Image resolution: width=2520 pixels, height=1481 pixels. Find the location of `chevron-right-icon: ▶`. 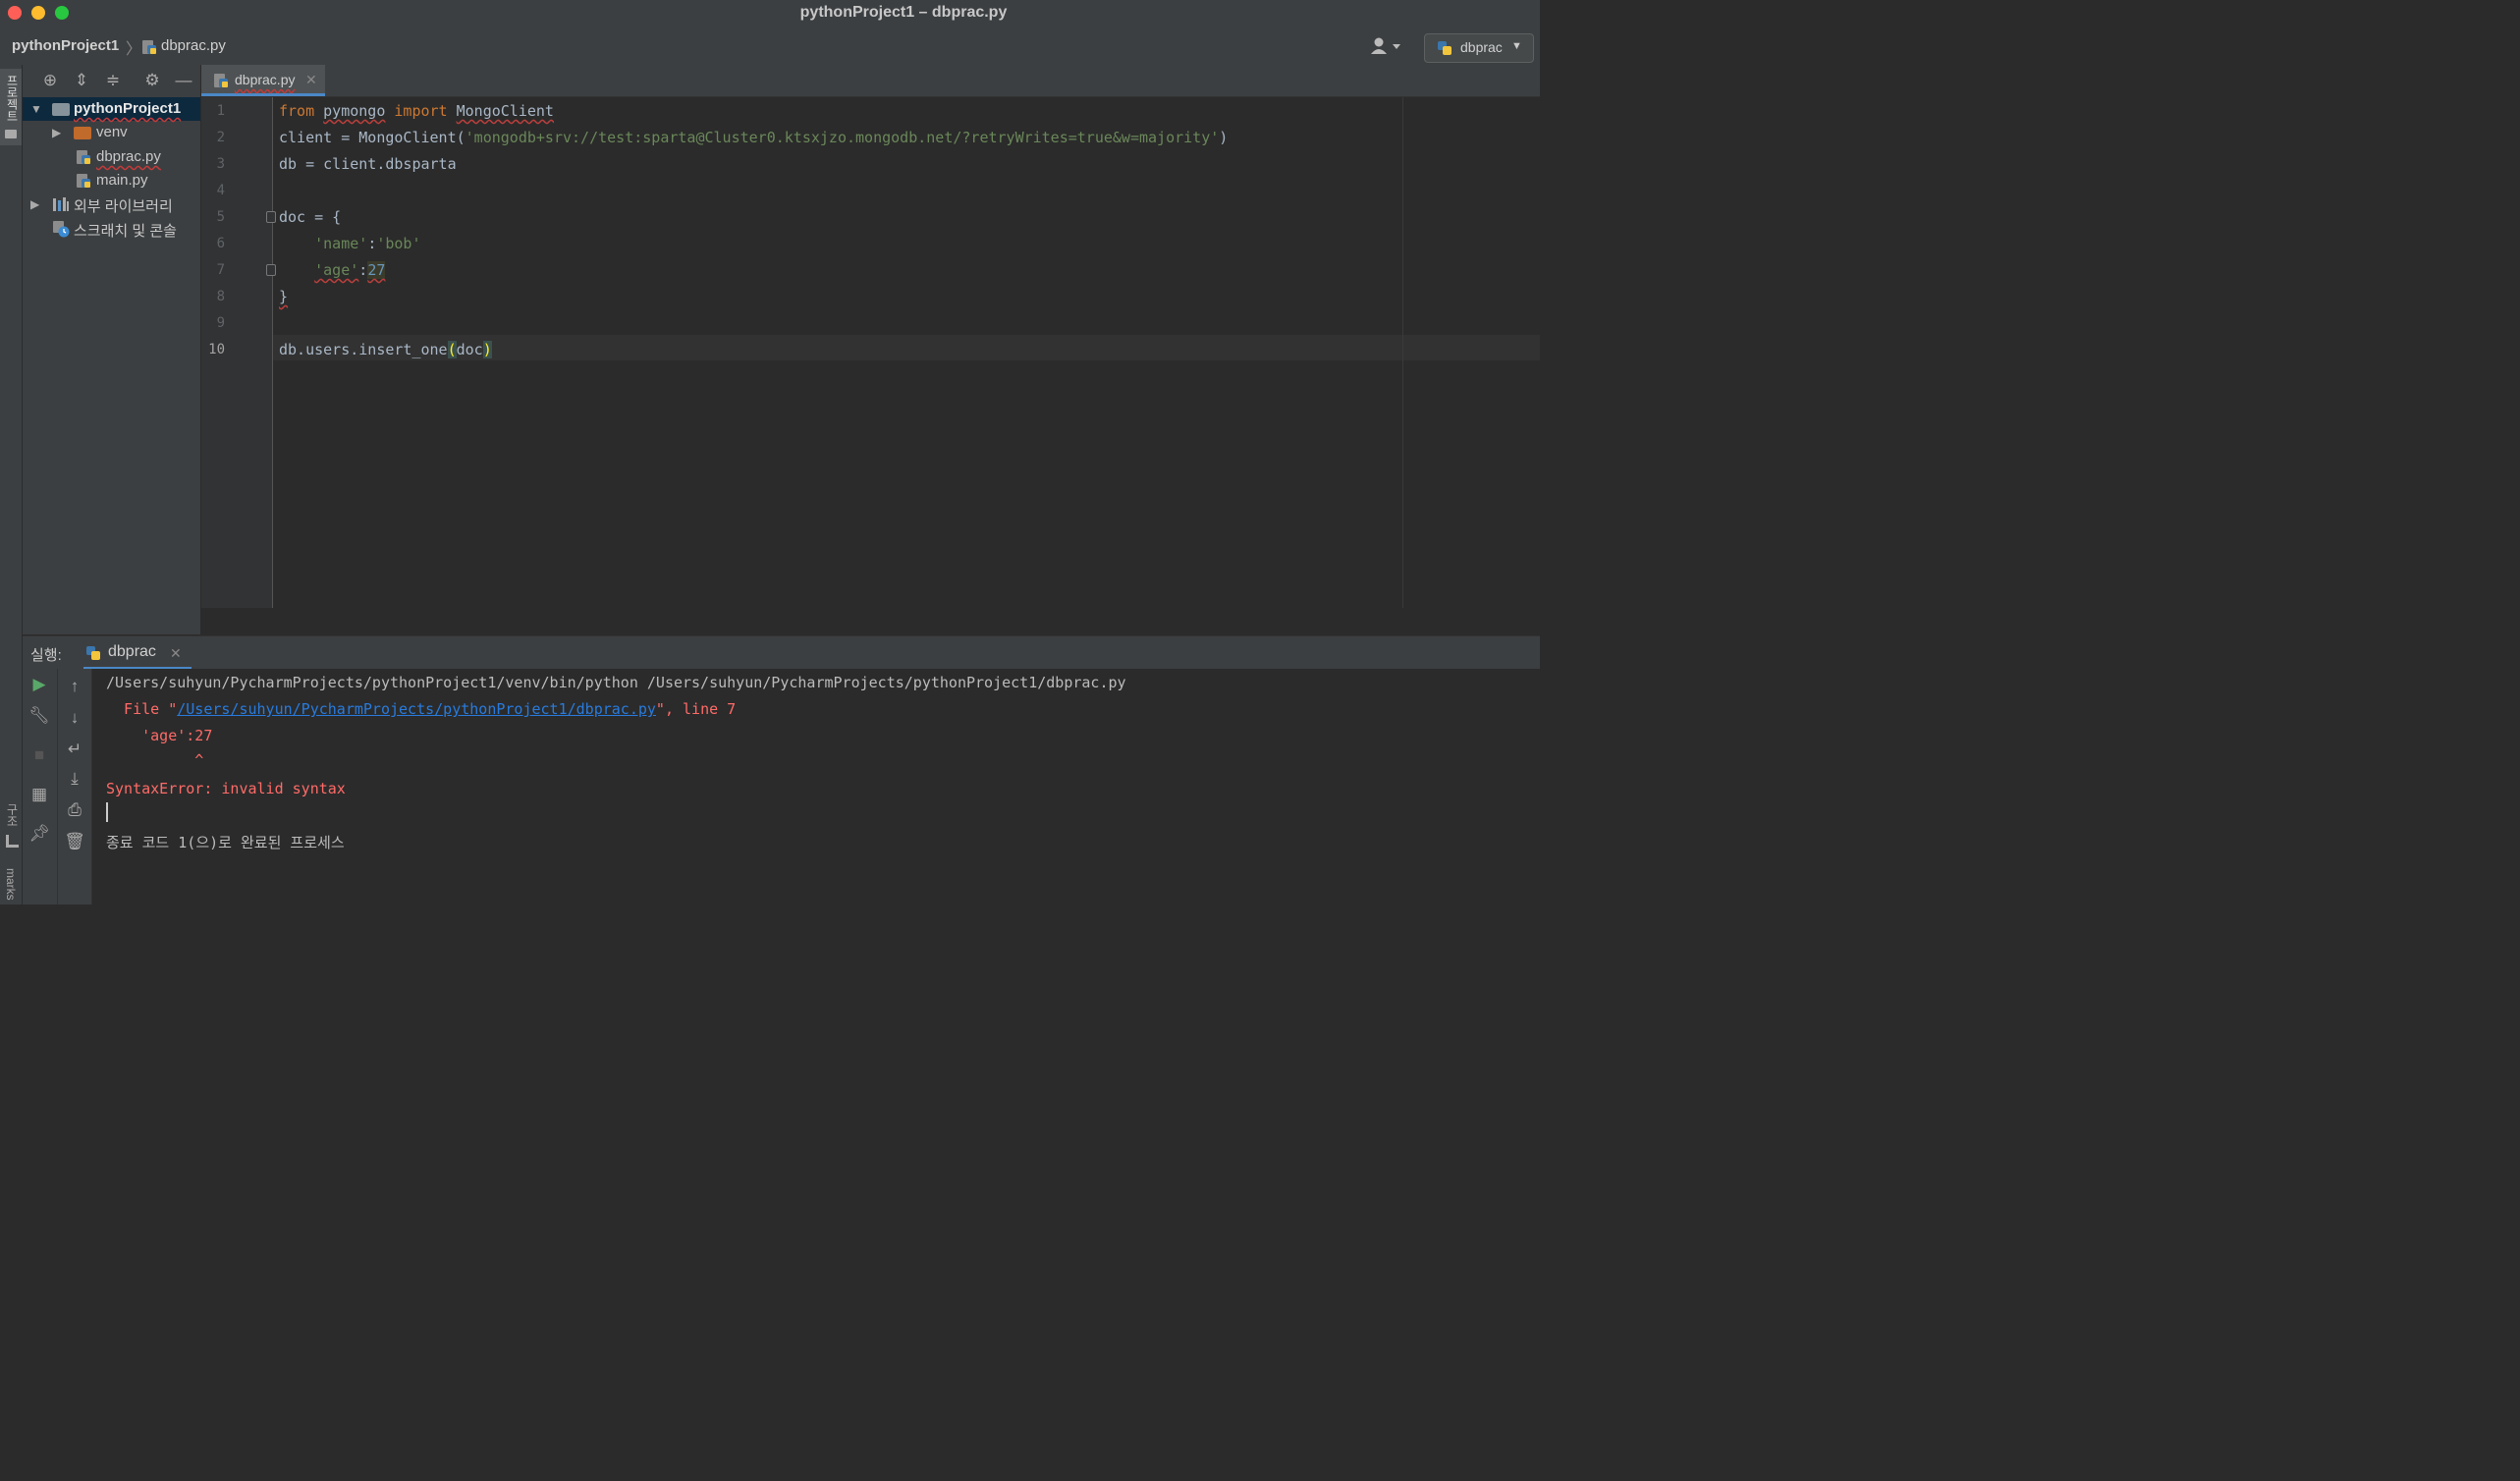

chevron-right-icon: ▶ is located at coordinates (35, 204).